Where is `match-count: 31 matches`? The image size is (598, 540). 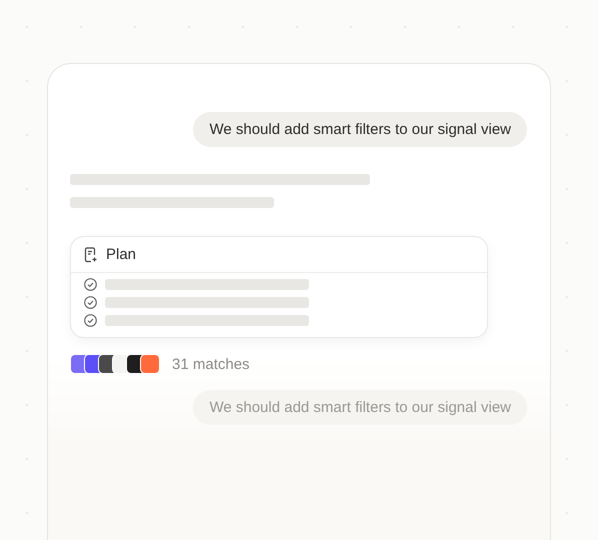 match-count: 31 matches is located at coordinates (211, 364).